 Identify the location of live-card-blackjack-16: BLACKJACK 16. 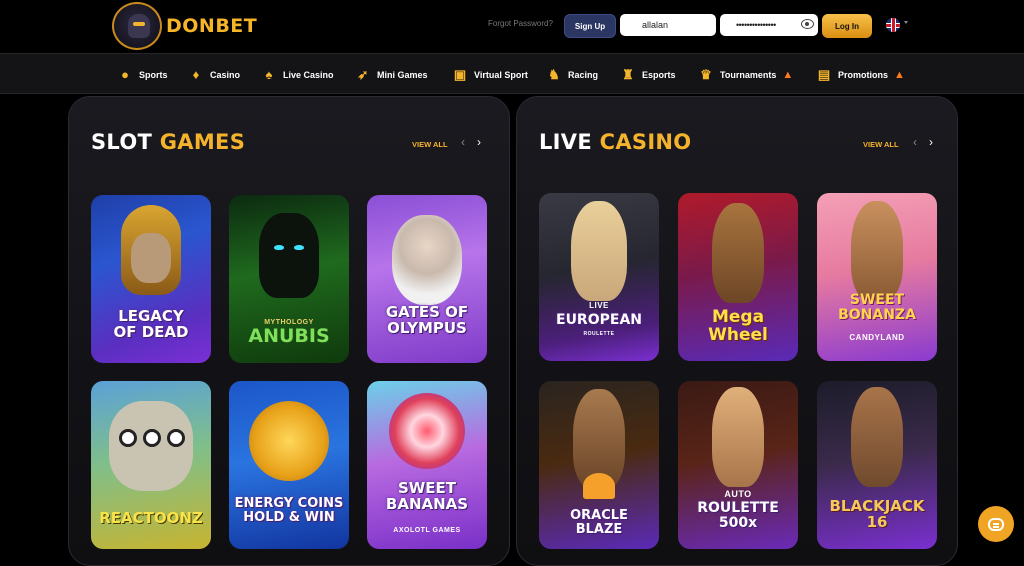
(877, 465).